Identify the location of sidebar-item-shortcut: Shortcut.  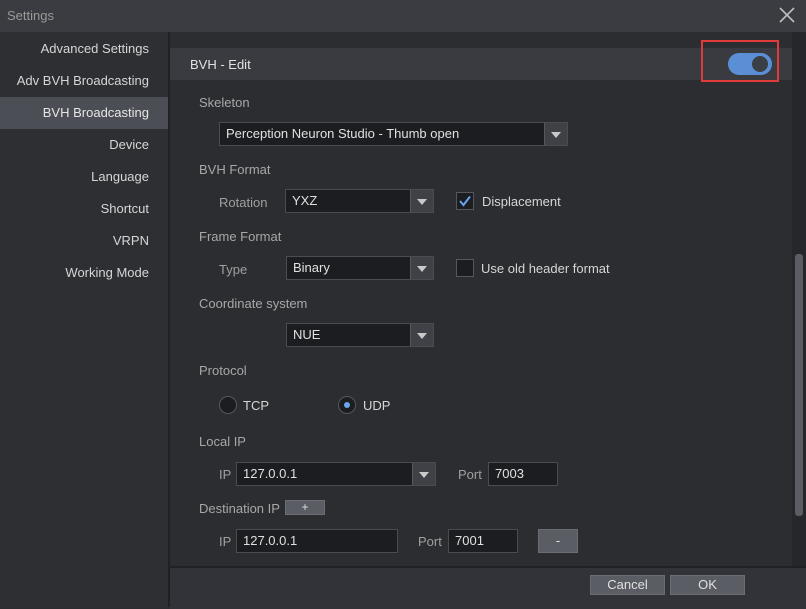
(84, 209).